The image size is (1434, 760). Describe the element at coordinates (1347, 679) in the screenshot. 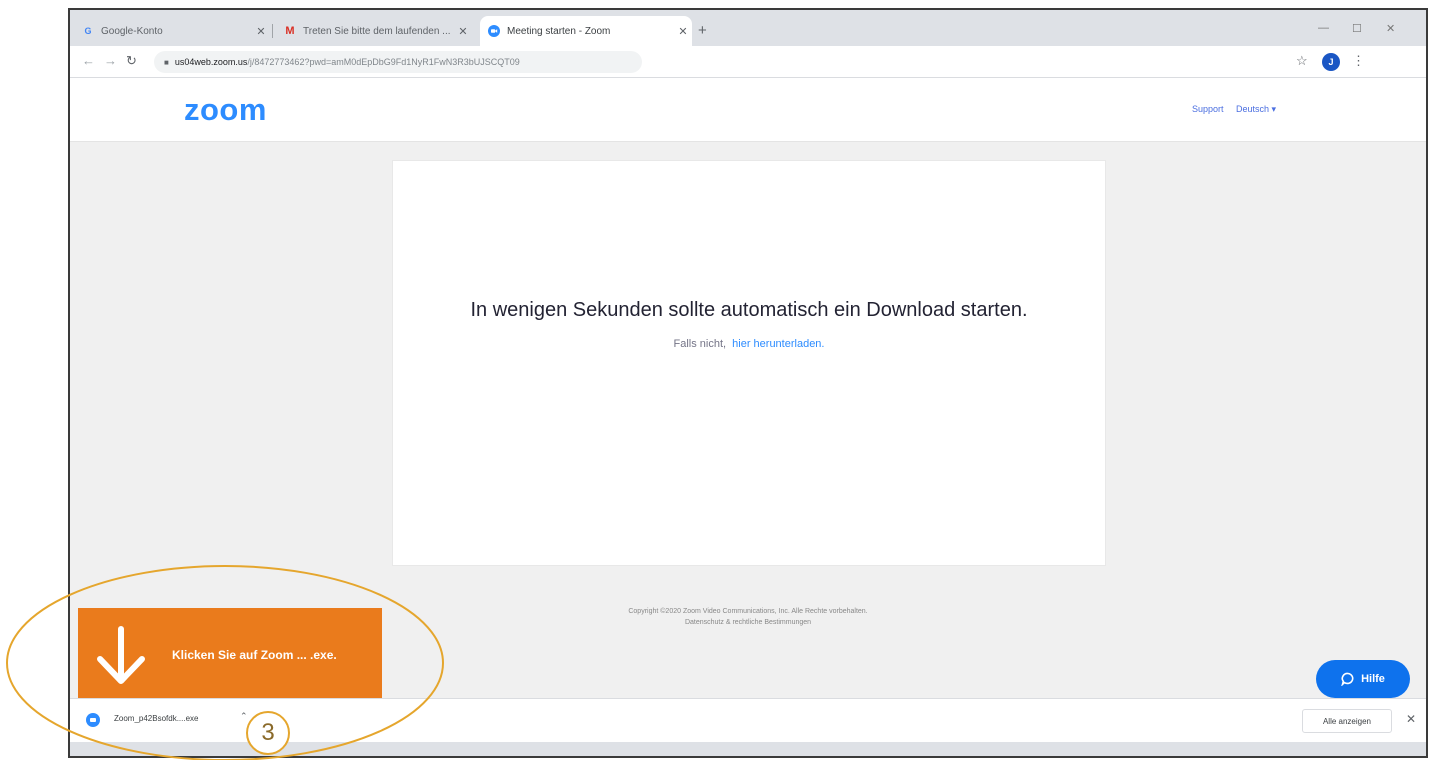

I see `chat-bubble-icon` at that location.